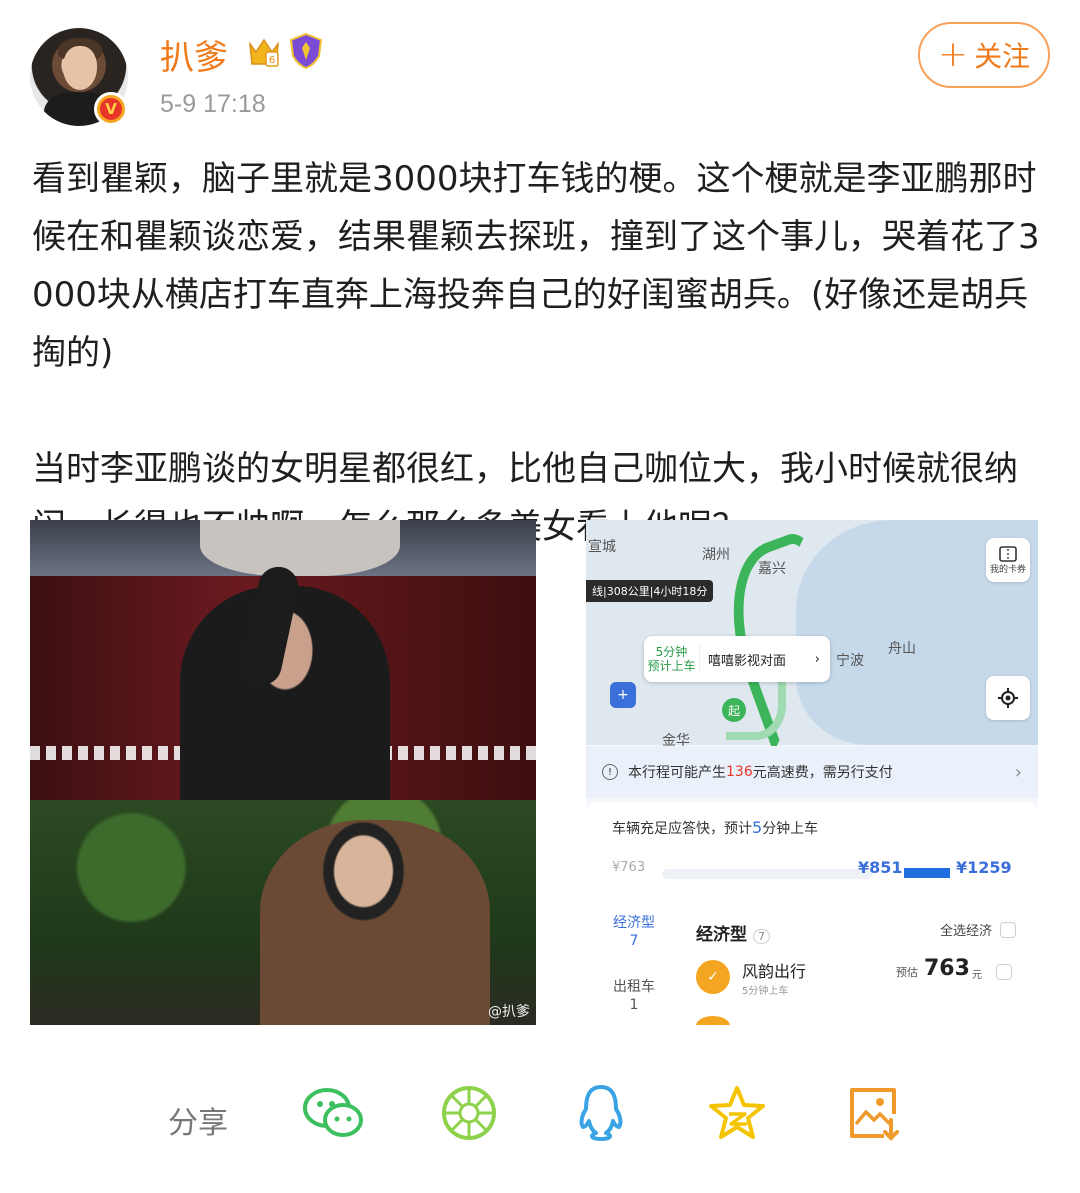 The height and width of the screenshot is (1193, 1080). Describe the element at coordinates (747, 661) in the screenshot. I see `destination-name: 嘻嘻影视对面` at that location.